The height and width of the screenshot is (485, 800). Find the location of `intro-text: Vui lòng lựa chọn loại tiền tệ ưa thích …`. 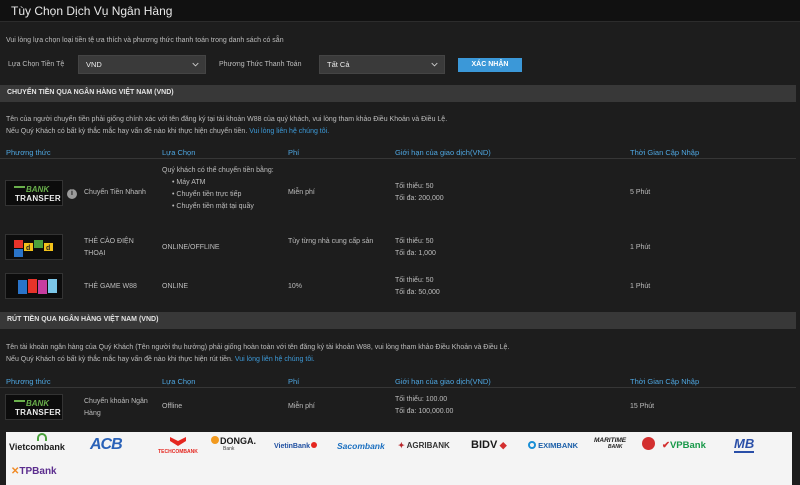

intro-text: Vui lòng lựa chọn loại tiền tệ ưa thích … is located at coordinates (145, 40).